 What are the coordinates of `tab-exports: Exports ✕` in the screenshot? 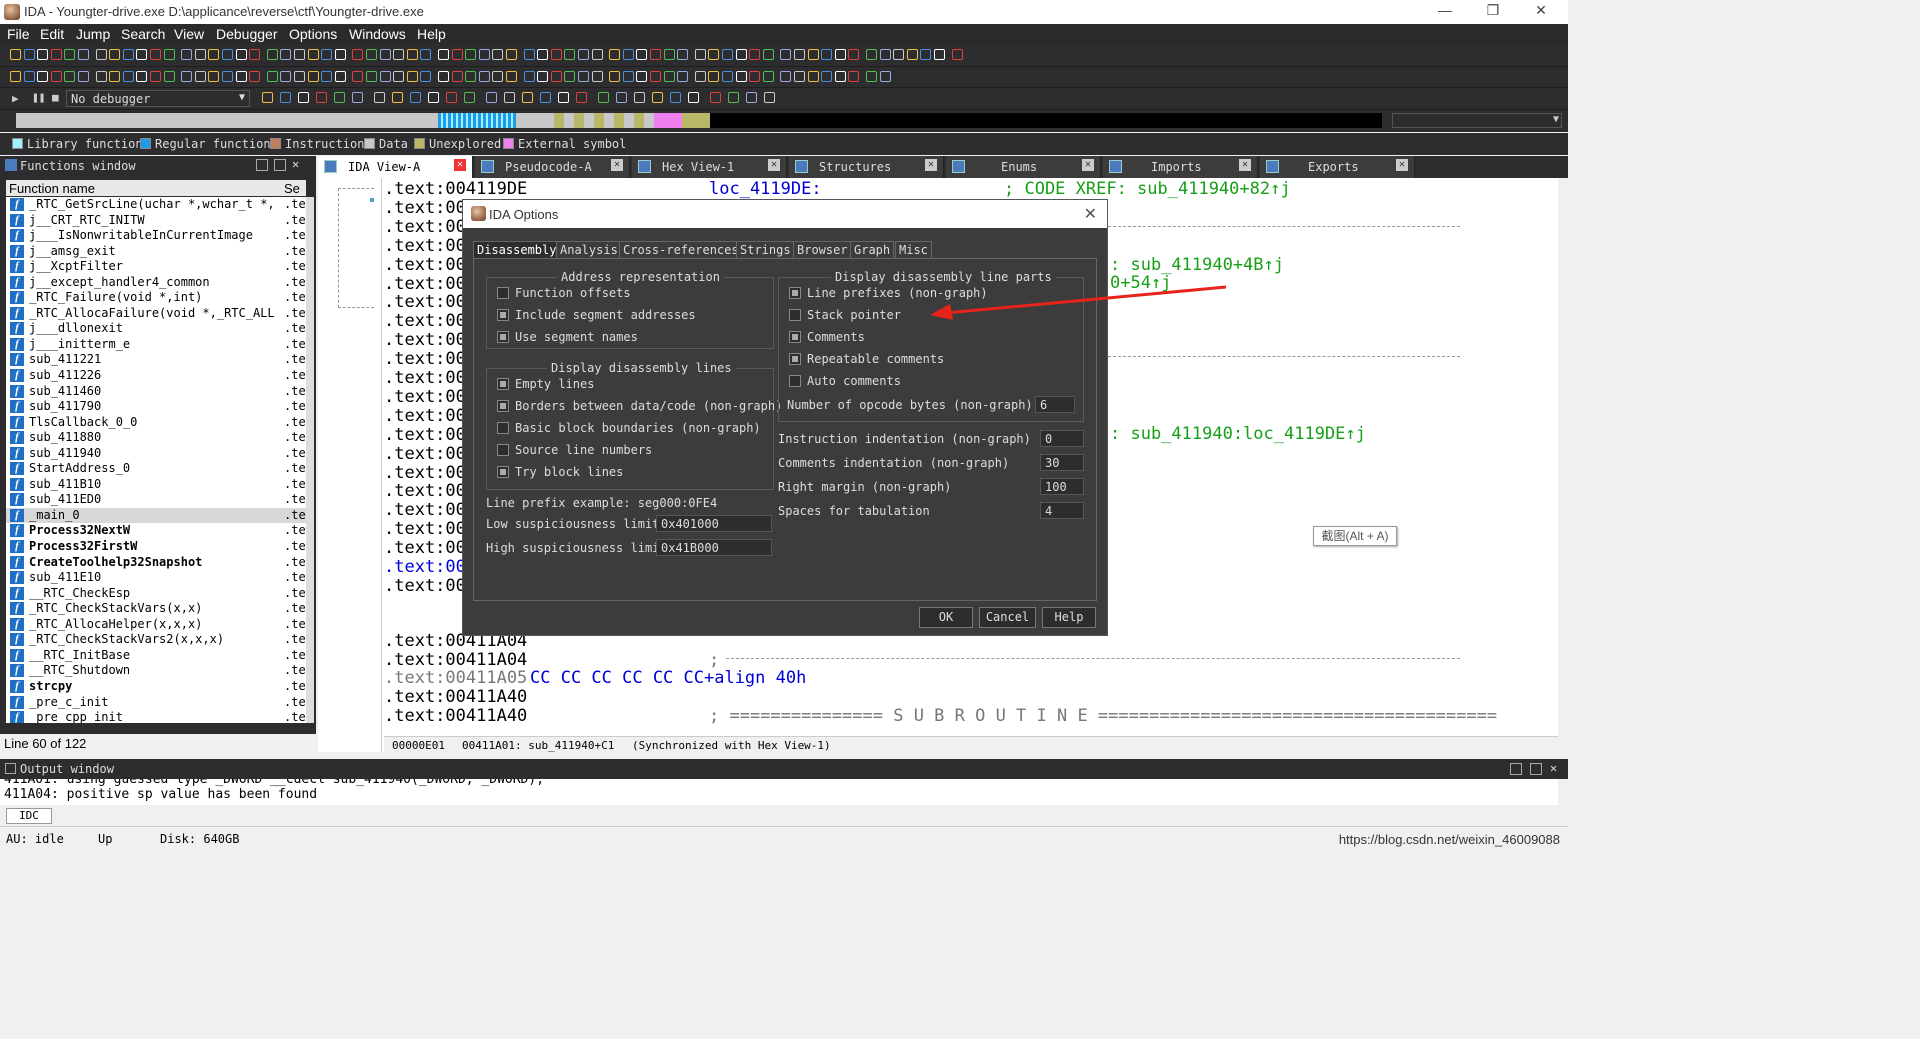 It's located at (1337, 167).